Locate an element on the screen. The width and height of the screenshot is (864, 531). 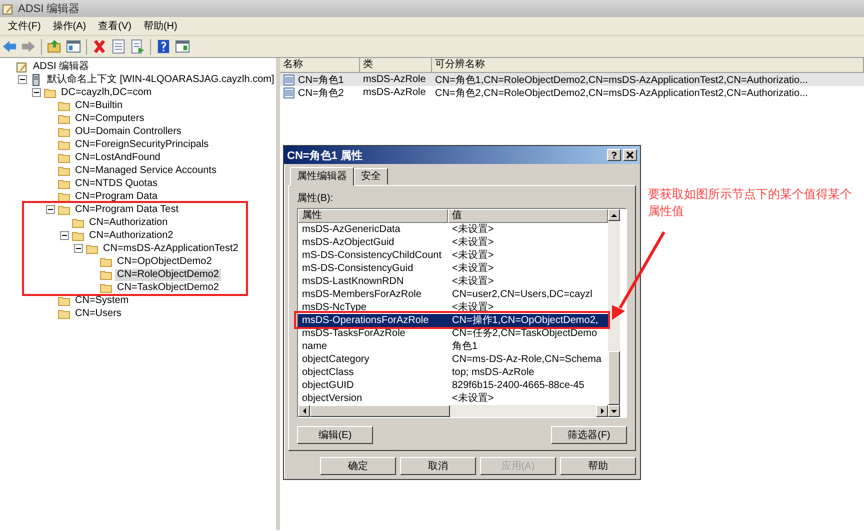
tree-item: CN=Computers is located at coordinates (109, 118).